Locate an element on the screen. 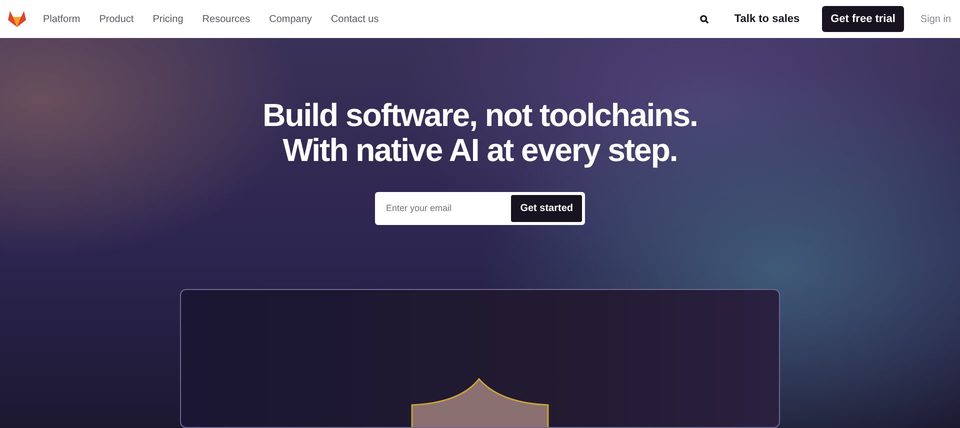 This screenshot has width=960, height=428. search-icon is located at coordinates (705, 19).